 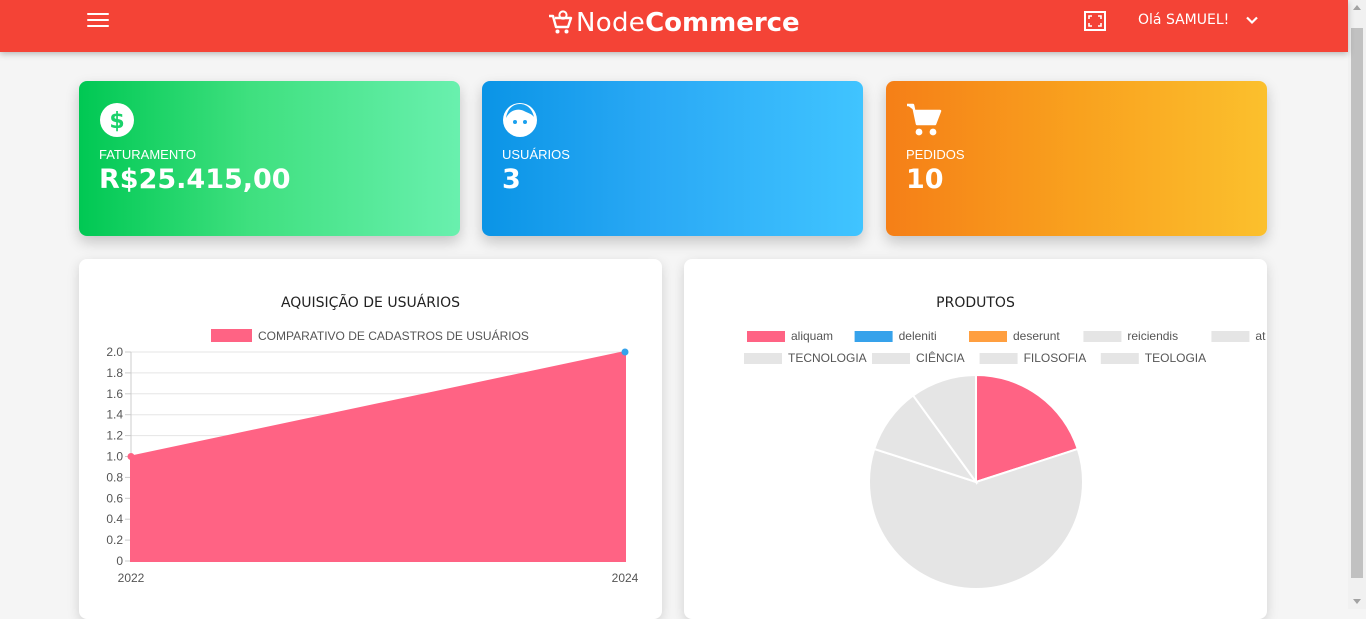 What do you see at coordinates (114, 477) in the screenshot?
I see `y-tick-label: 0.8` at bounding box center [114, 477].